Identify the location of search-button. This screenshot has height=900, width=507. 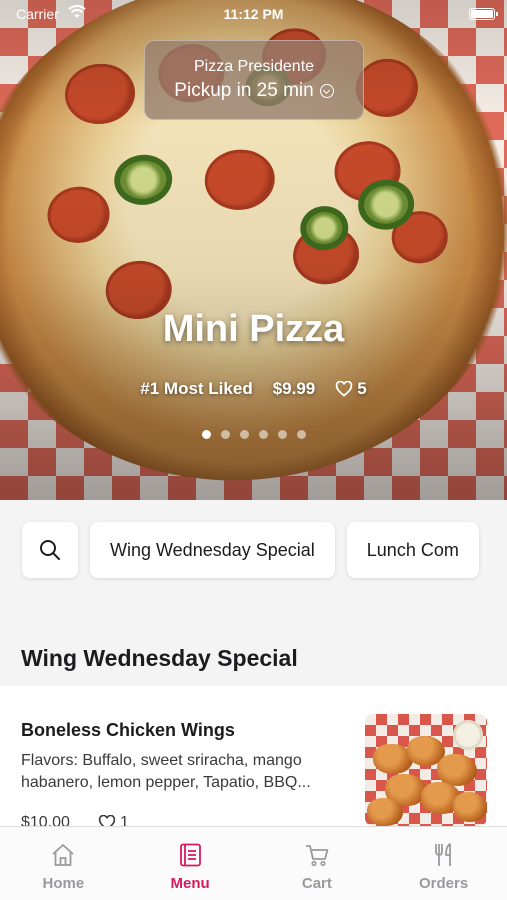
(50, 550).